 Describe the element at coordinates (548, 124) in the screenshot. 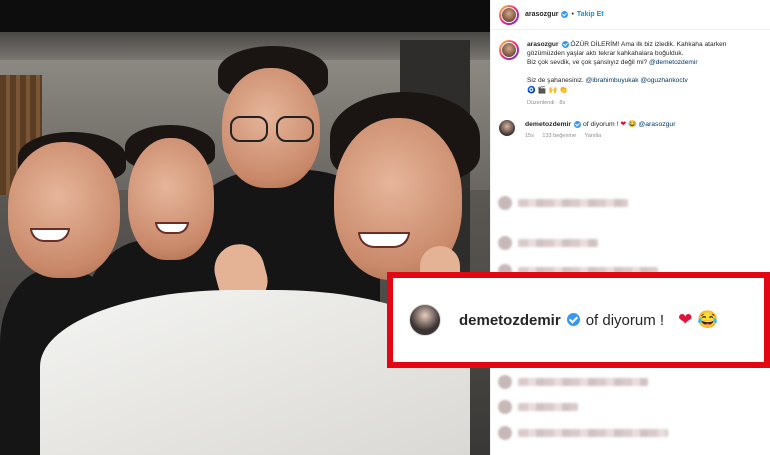

I see `comment-username: demetozdemir` at that location.